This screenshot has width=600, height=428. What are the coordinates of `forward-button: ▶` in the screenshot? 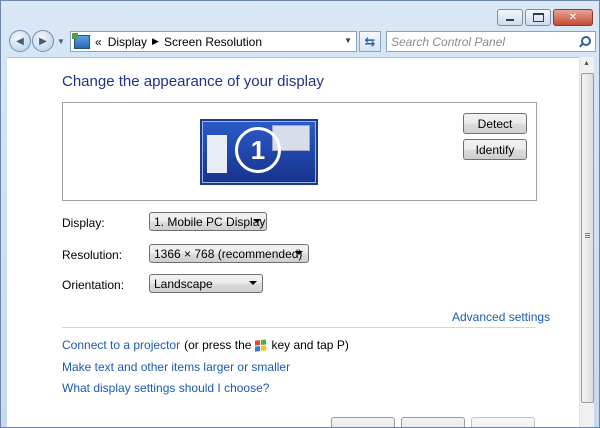 It's located at (43, 41).